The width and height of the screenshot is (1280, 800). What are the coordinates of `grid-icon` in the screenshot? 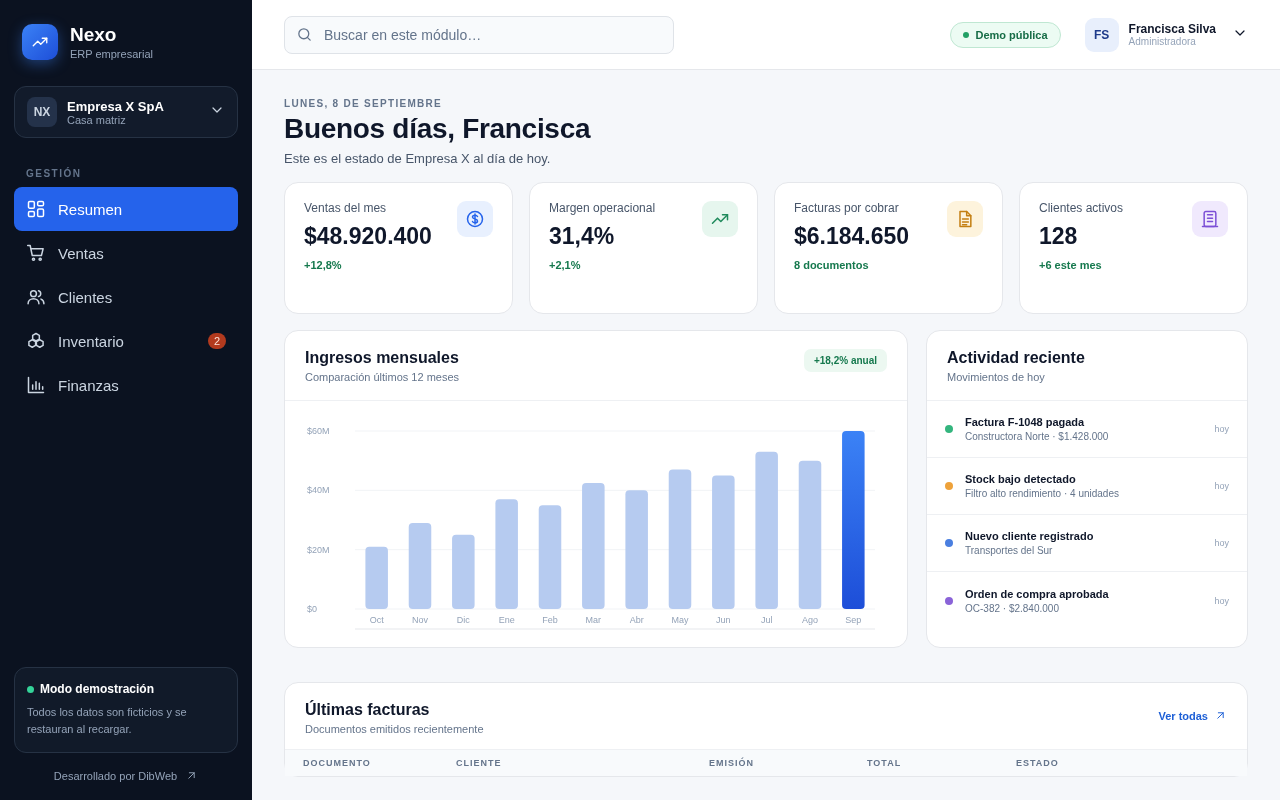 It's located at (36, 209).